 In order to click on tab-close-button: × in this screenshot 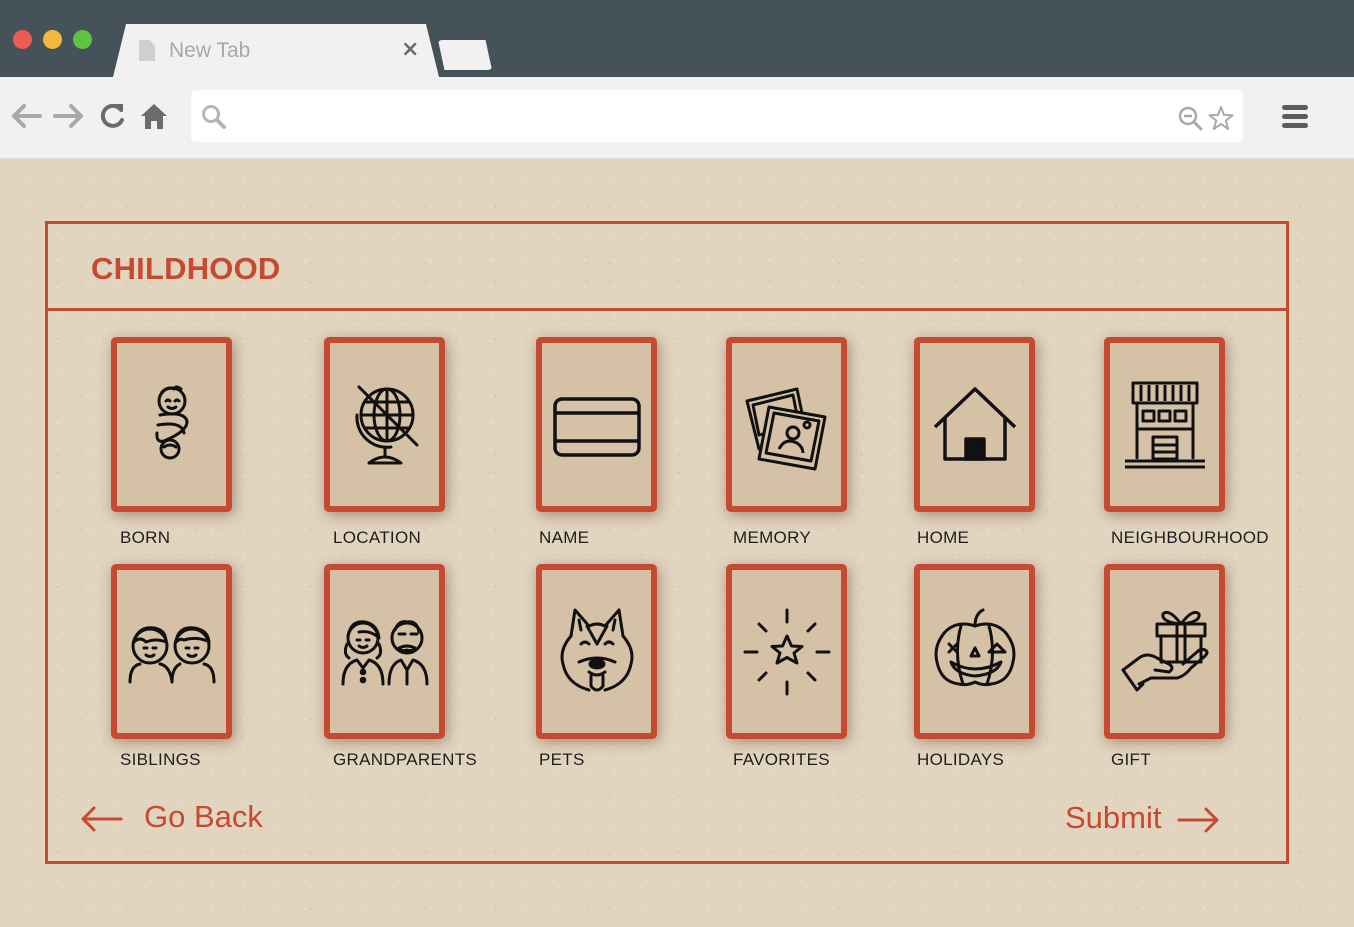, I will do `click(410, 49)`.